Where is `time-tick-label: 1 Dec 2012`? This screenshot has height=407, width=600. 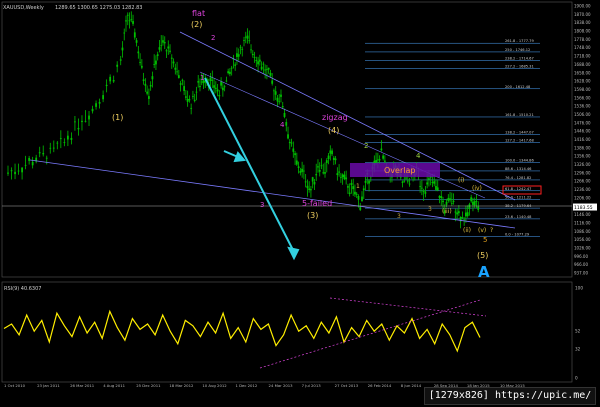
time-tick-label: 1 Dec 2012 is located at coordinates (246, 385).